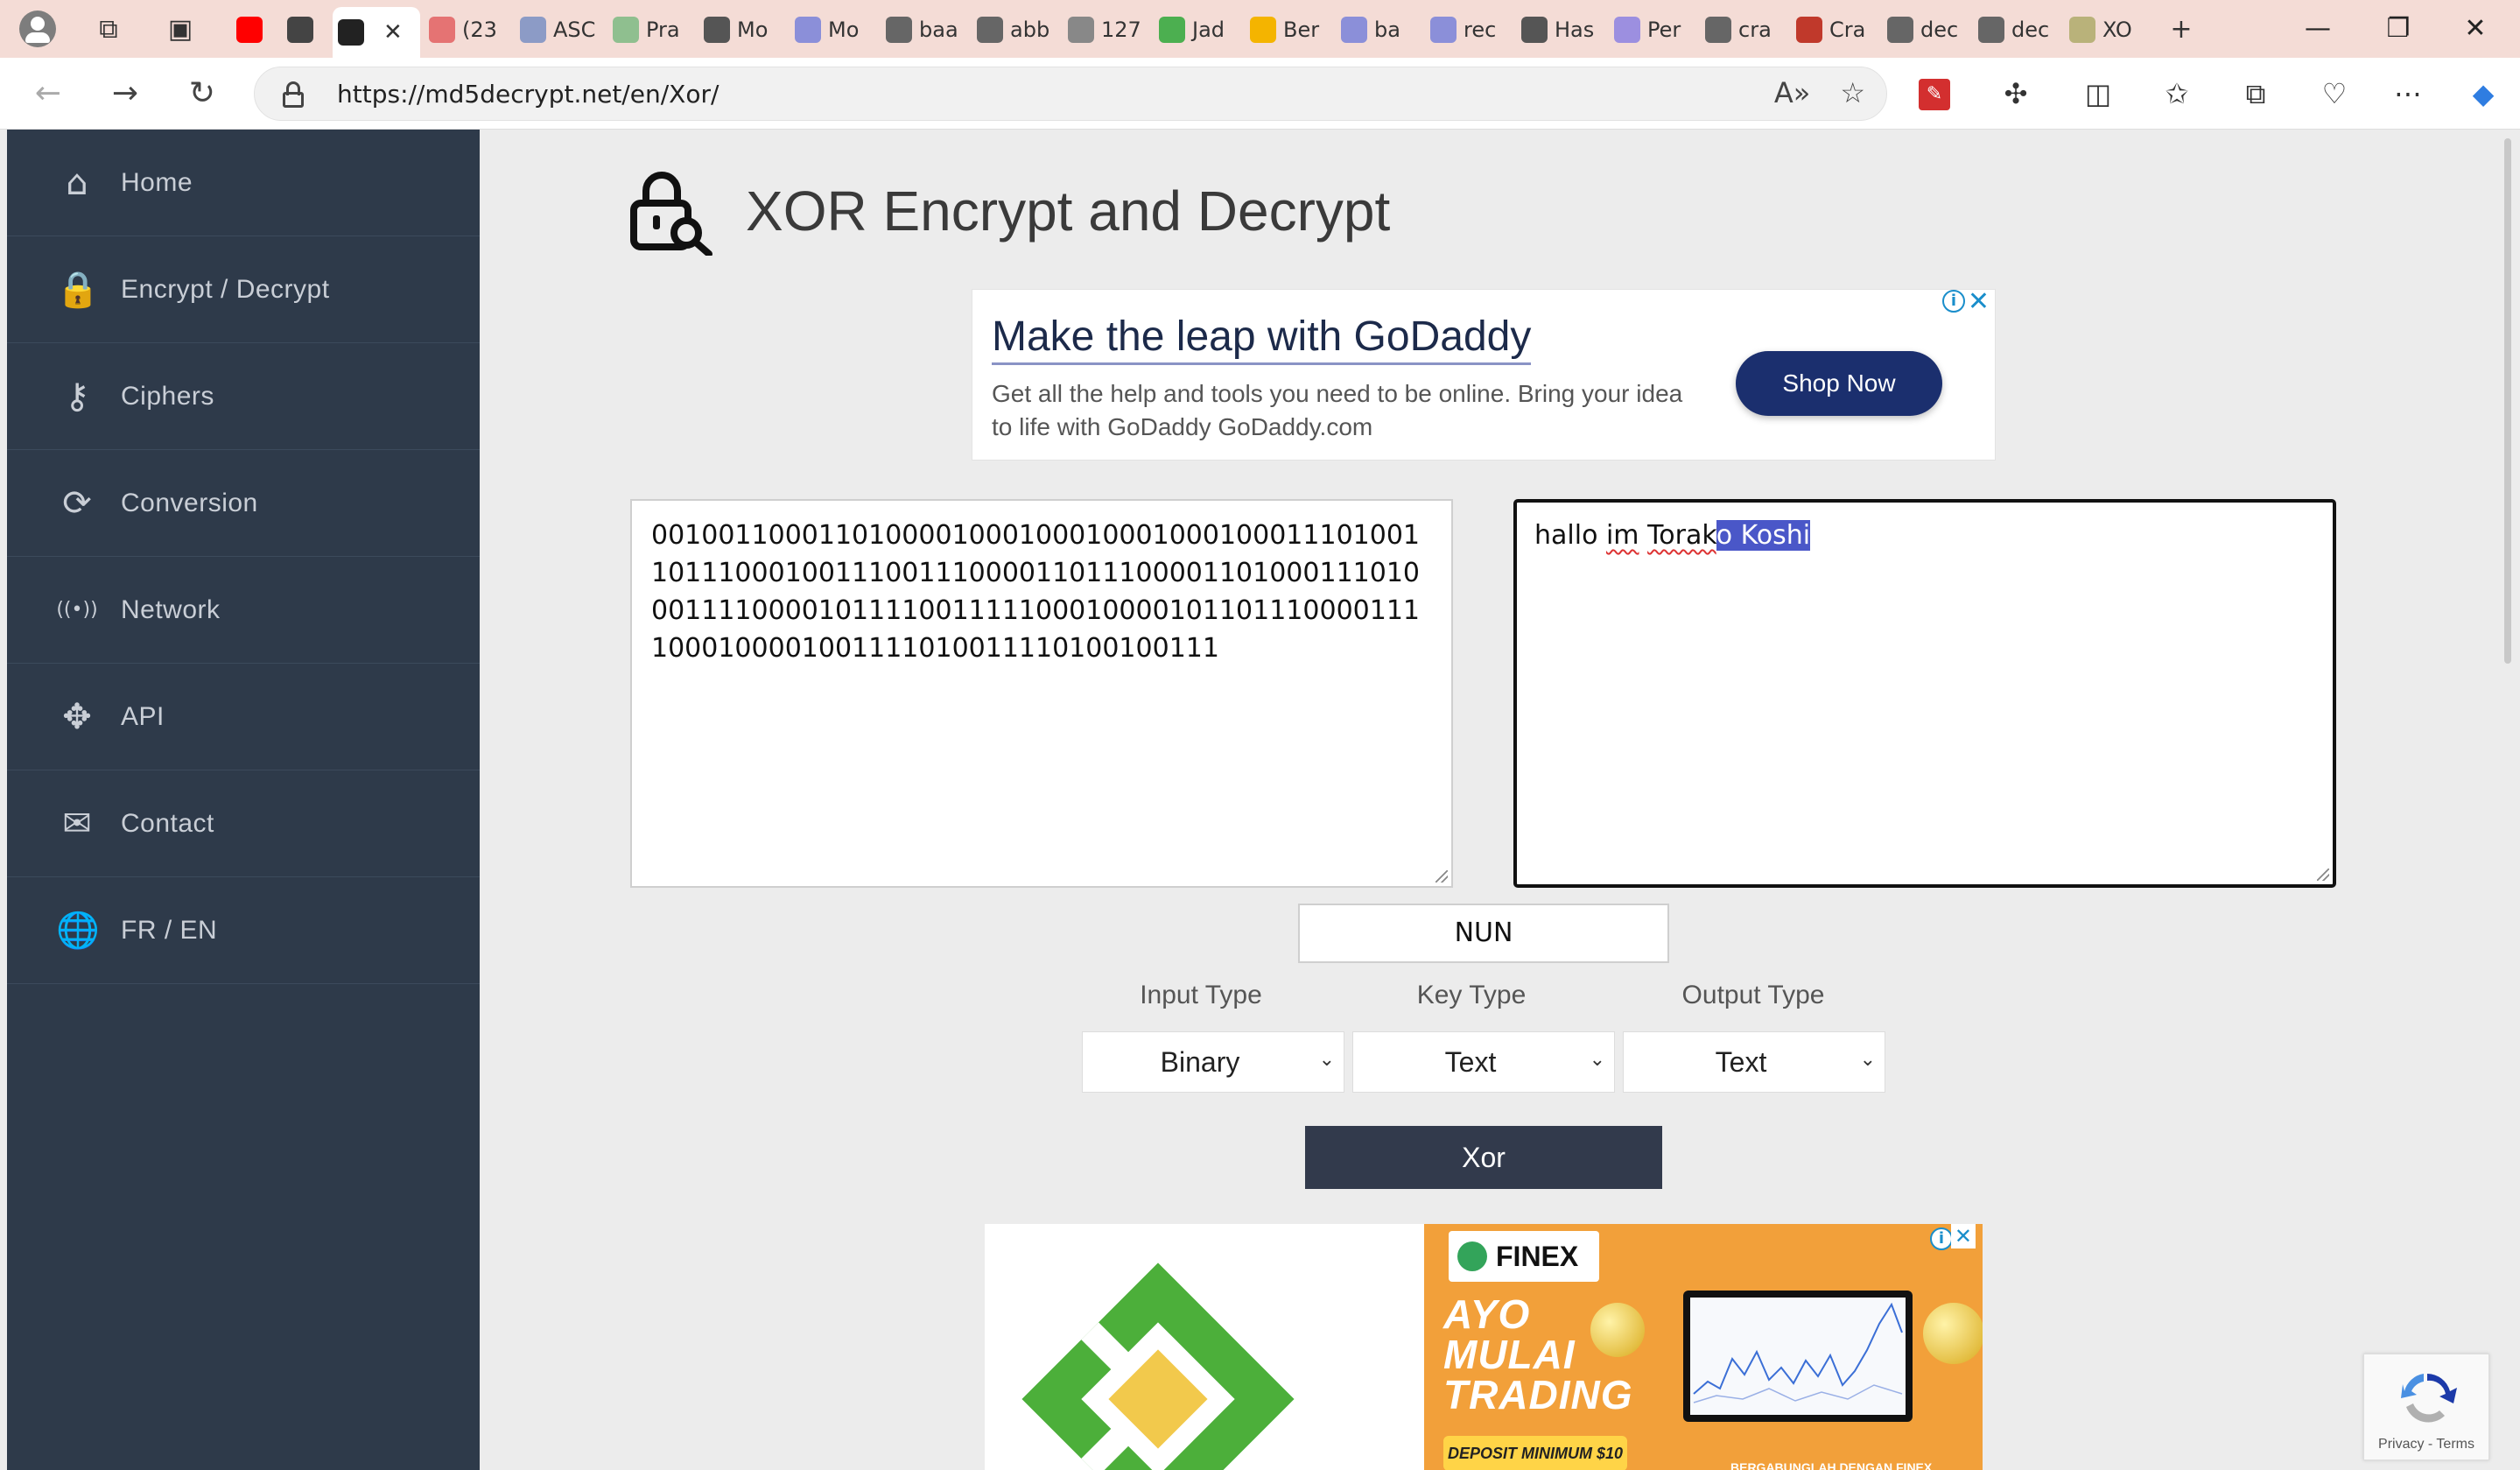  I want to click on browser-tab: cra, so click(1743, 30).